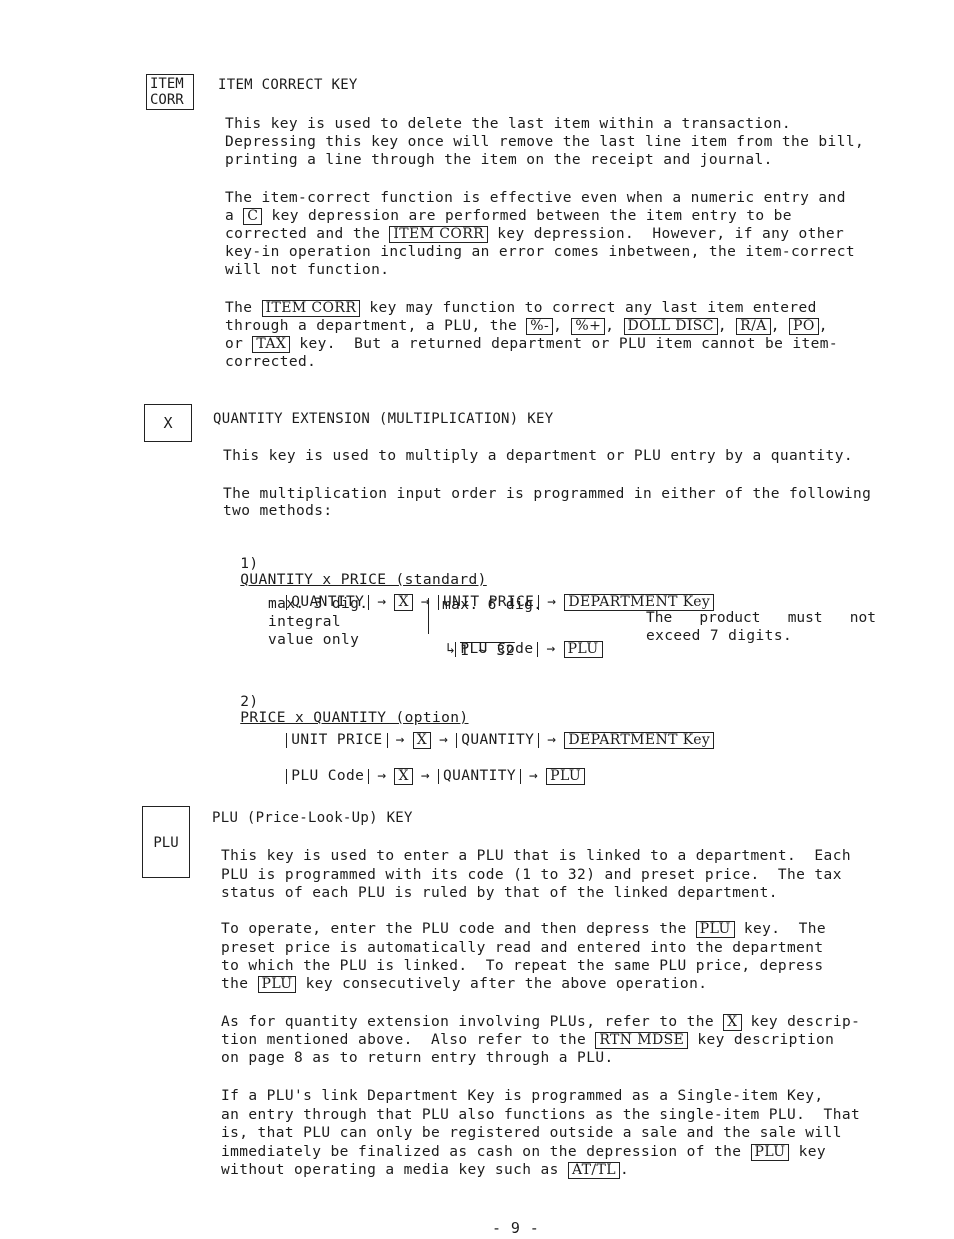  I want to click on text-line: two methods:, so click(278, 511).